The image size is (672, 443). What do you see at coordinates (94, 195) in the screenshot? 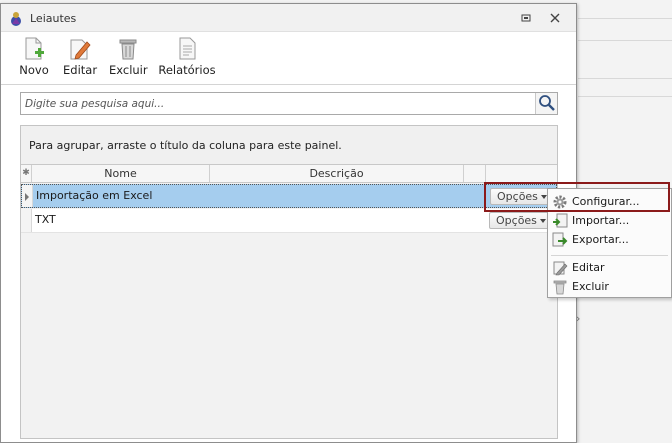
I see `row-name-cell: Importação em Excel` at bounding box center [94, 195].